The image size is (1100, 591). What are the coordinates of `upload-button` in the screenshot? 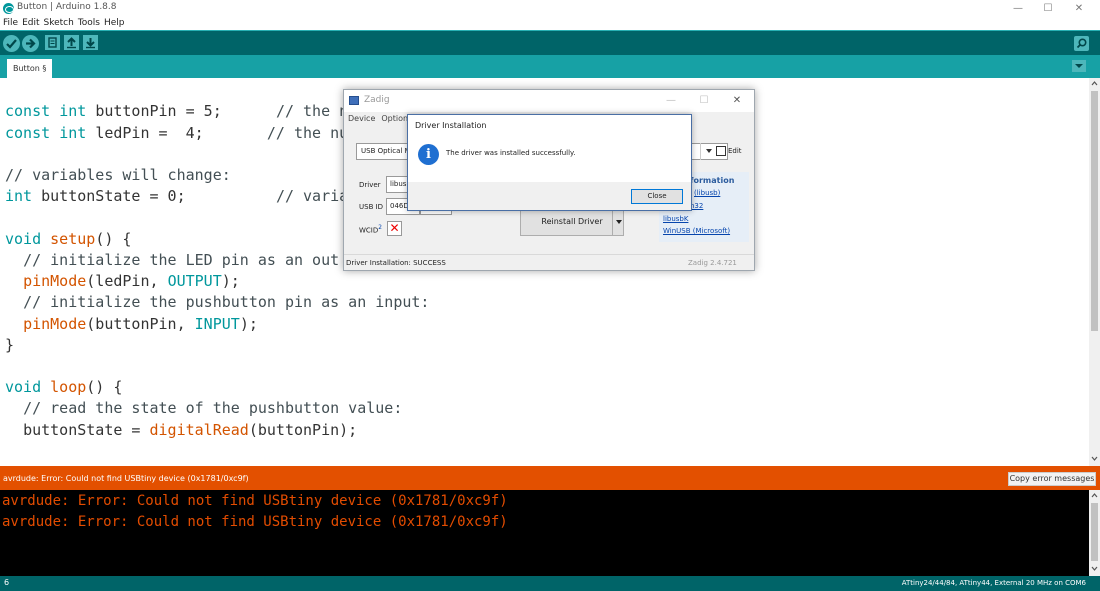 It's located at (30, 43).